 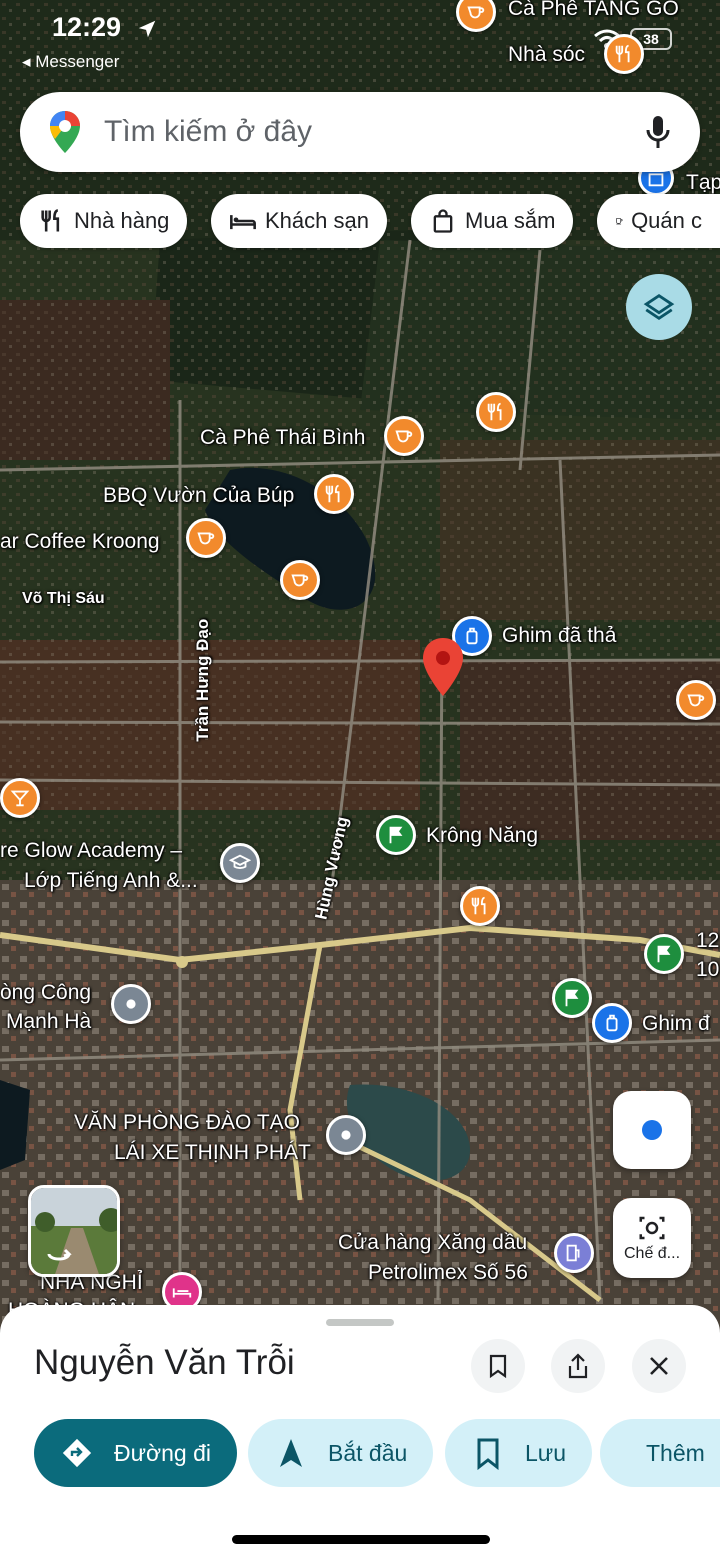 I want to click on chip-label: Mua sắm, so click(x=510, y=220).